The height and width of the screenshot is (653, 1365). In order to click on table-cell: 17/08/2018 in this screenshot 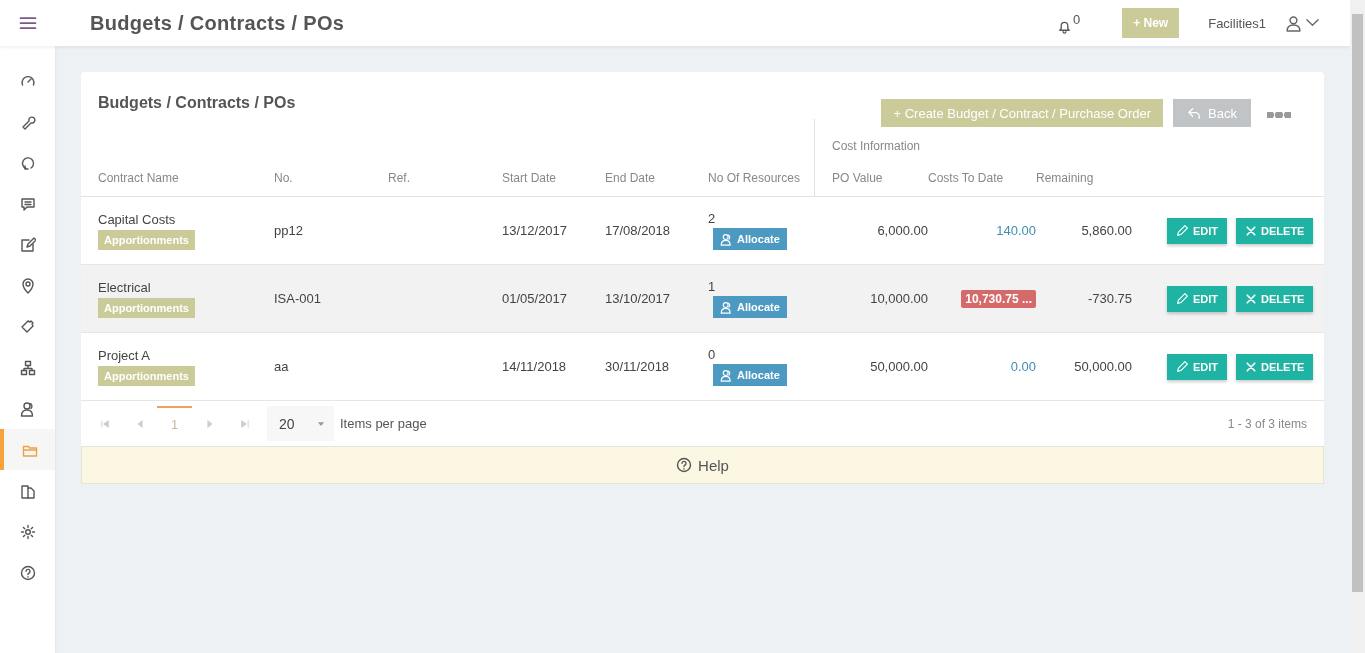, I will do `click(638, 230)`.